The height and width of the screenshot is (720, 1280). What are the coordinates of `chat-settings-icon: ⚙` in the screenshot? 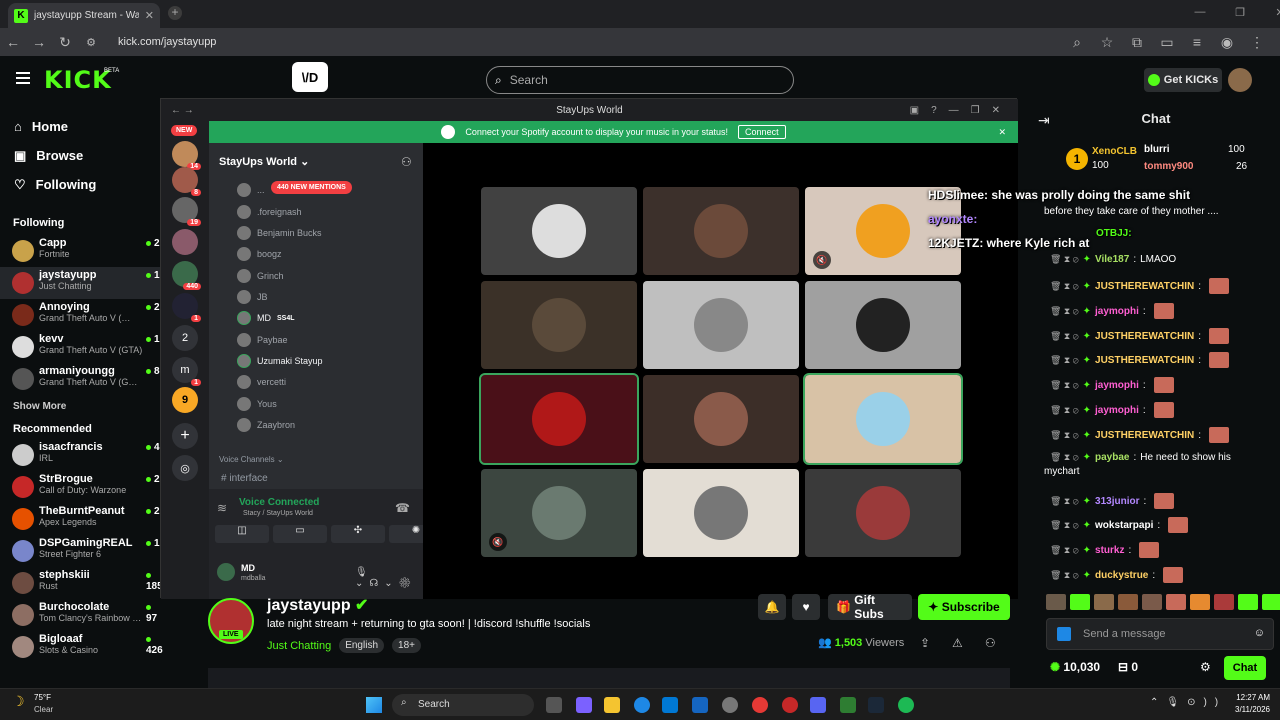 It's located at (1205, 667).